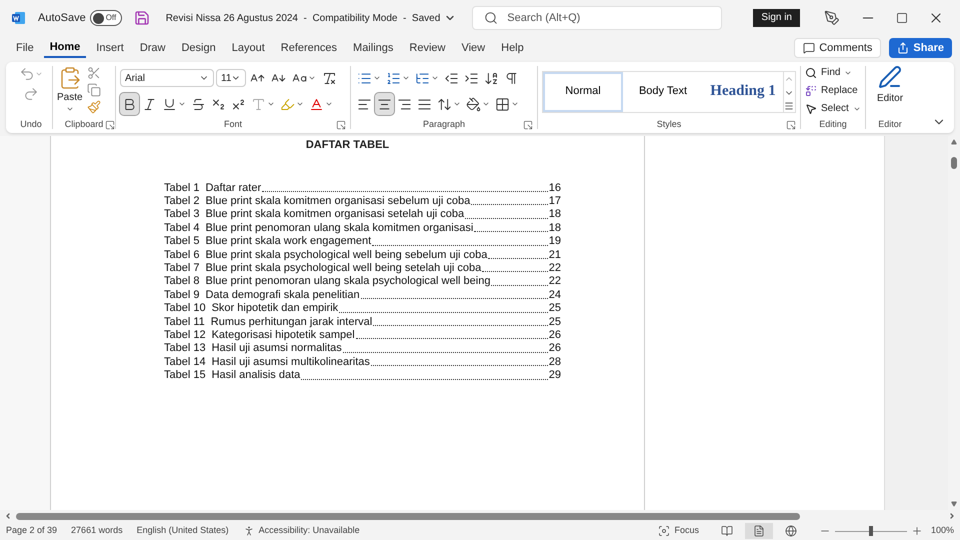 The height and width of the screenshot is (540, 960). I want to click on group-label: Undo, so click(31, 125).